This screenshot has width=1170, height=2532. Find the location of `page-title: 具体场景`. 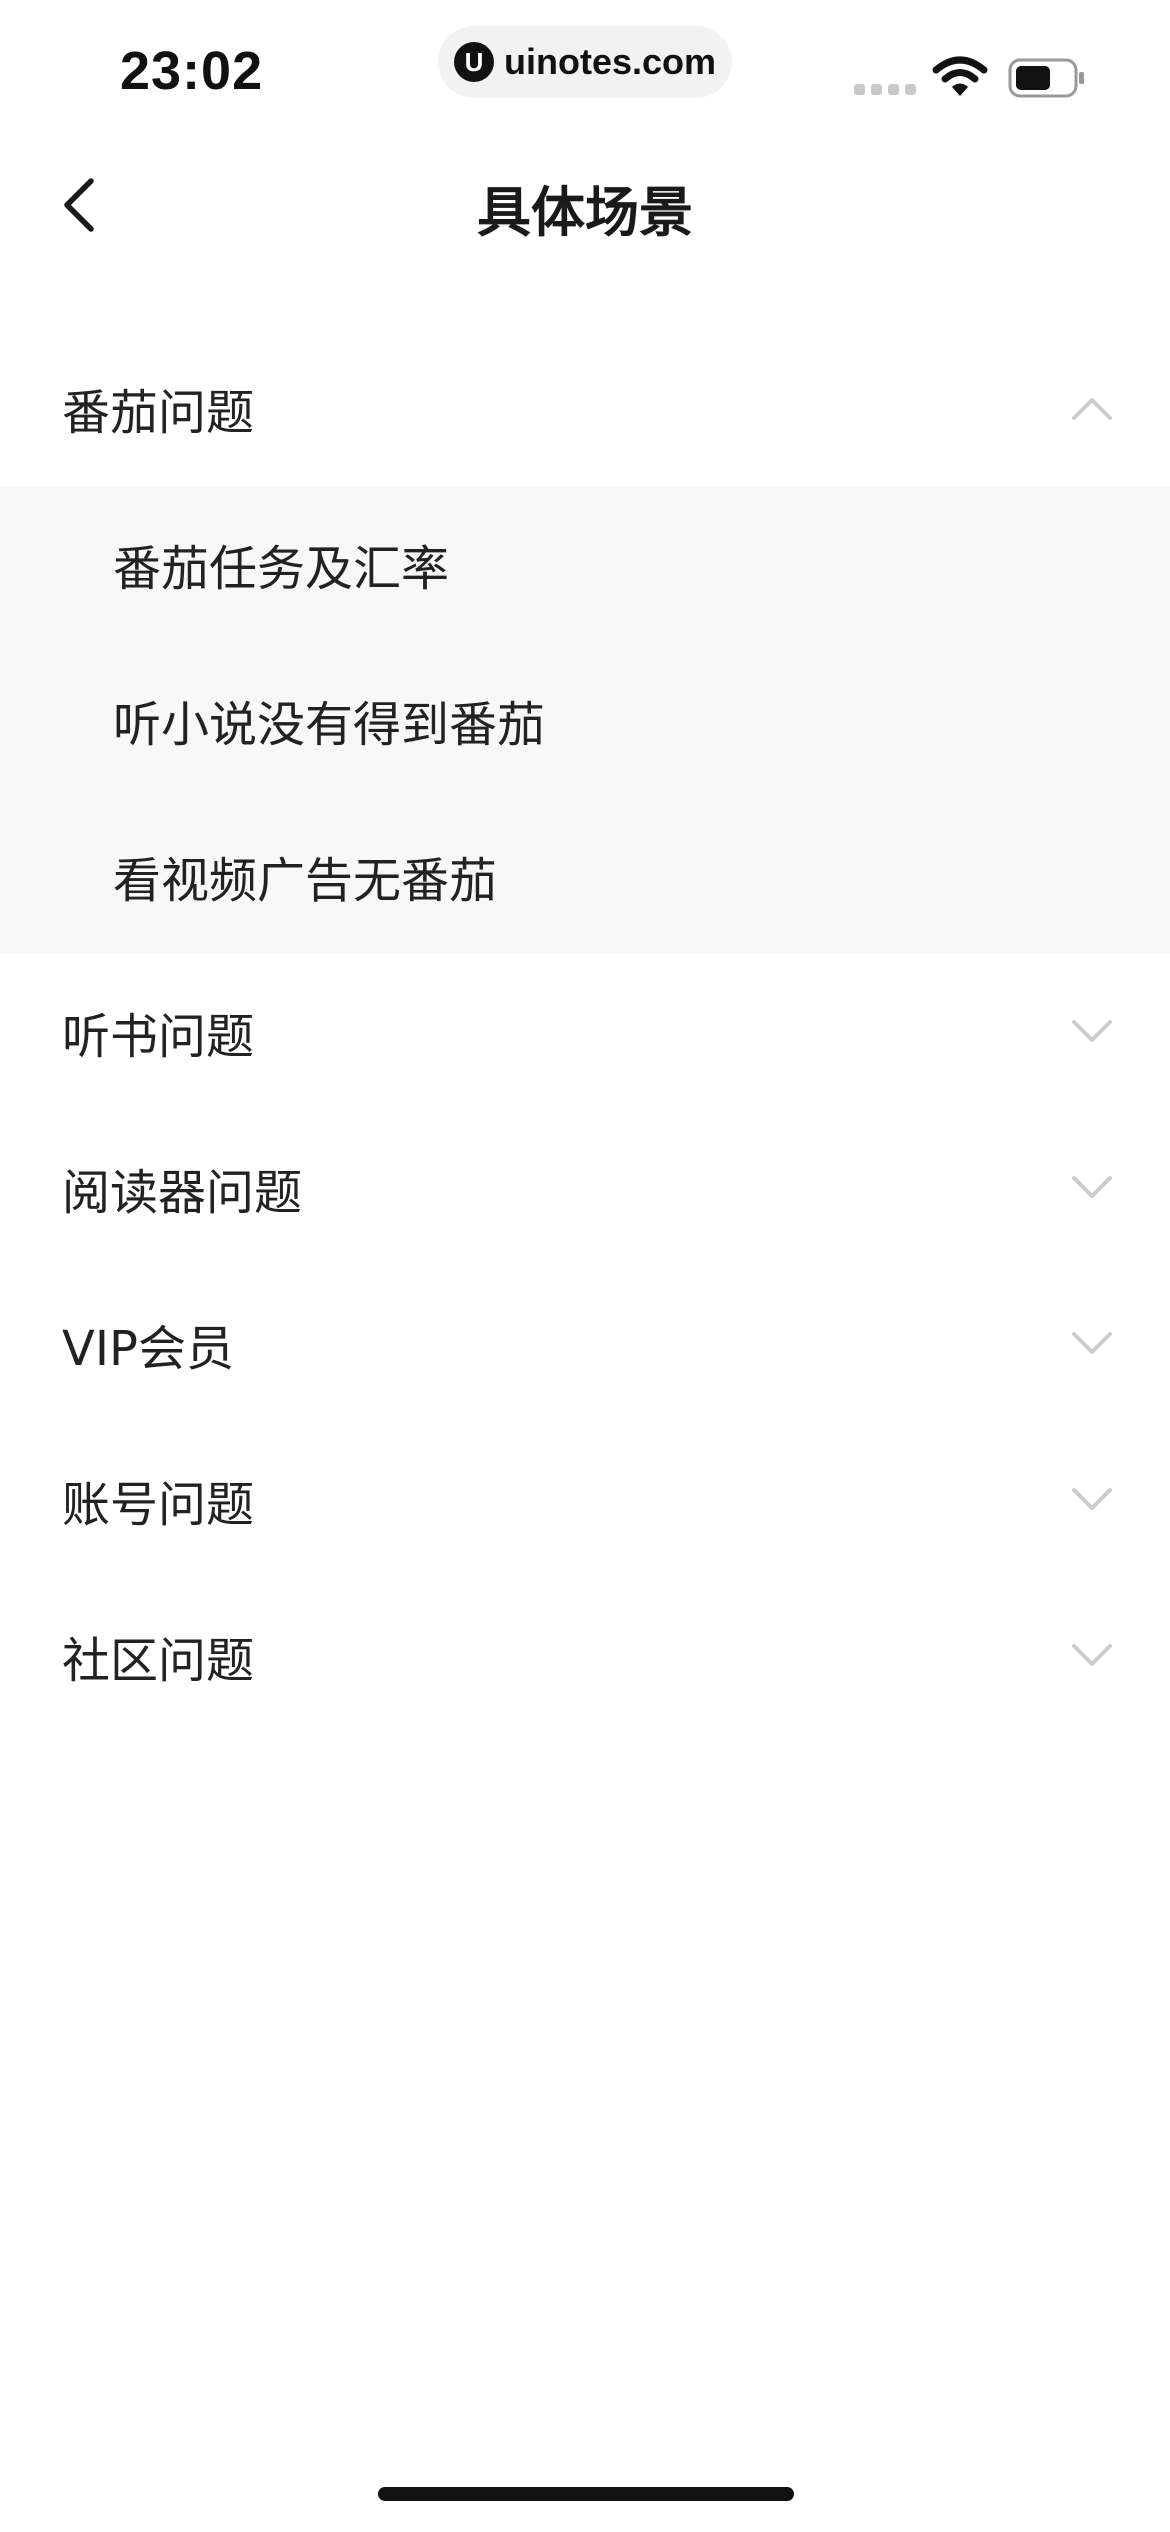

page-title: 具体场景 is located at coordinates (585, 212).